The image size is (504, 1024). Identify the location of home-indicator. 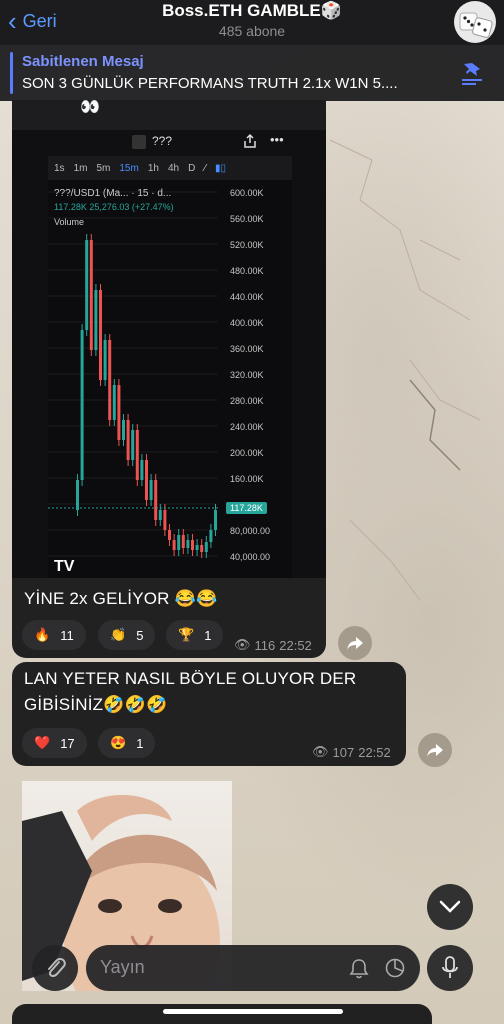
(253, 1011).